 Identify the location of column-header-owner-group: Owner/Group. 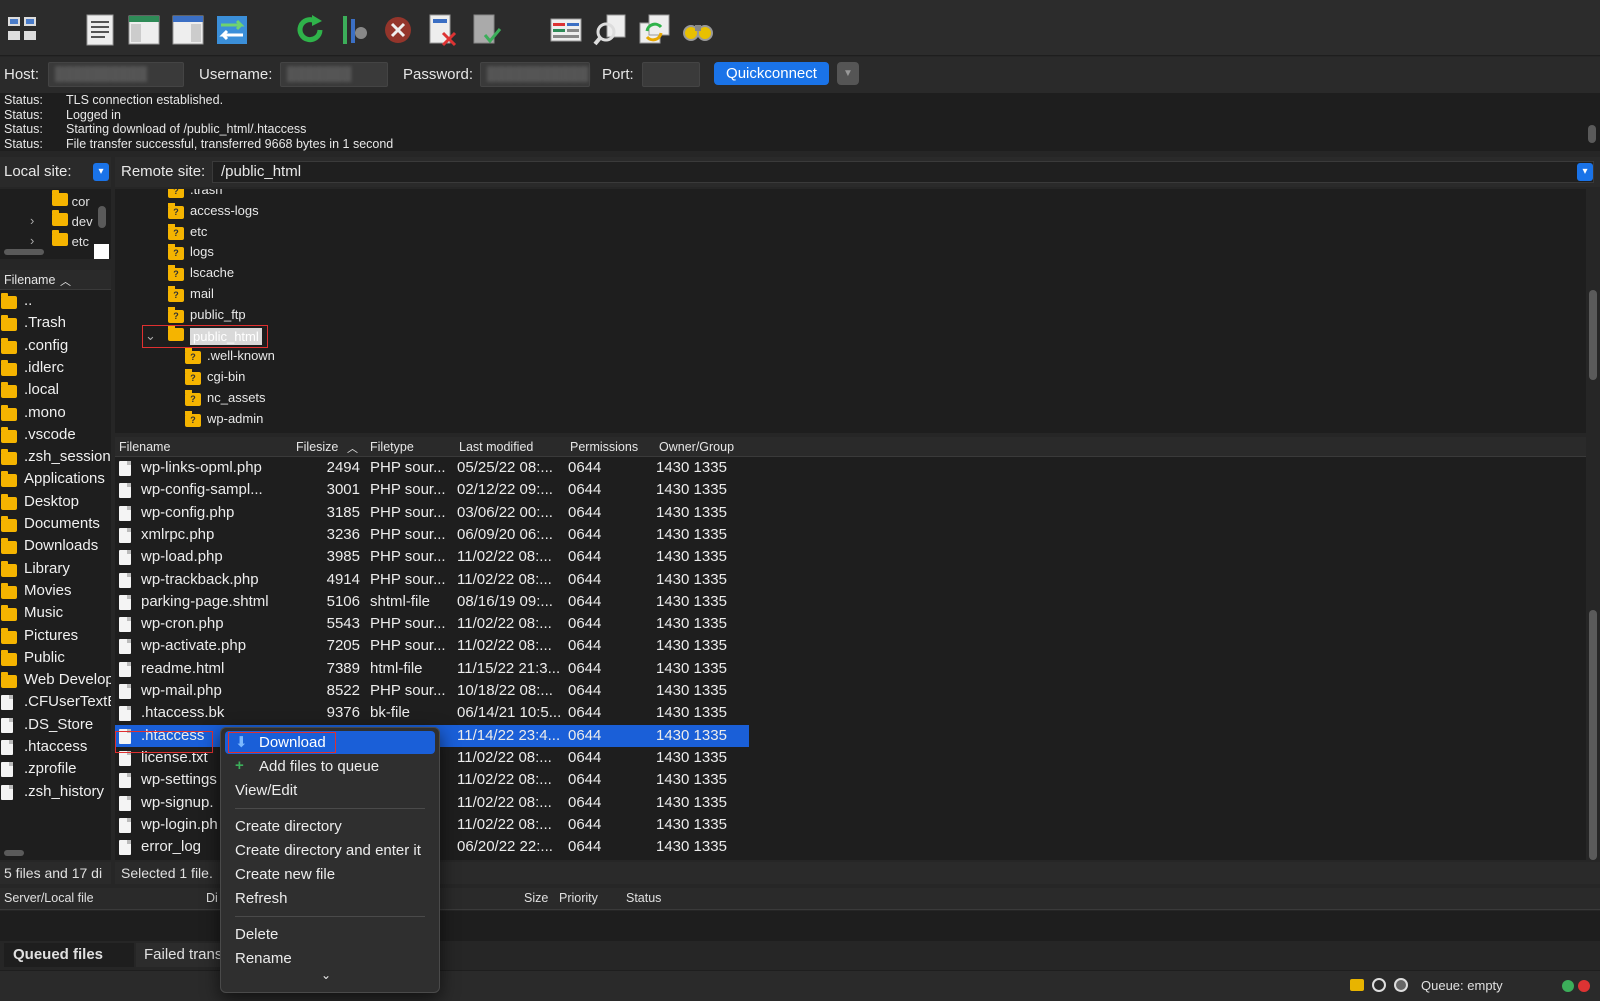
(696, 447).